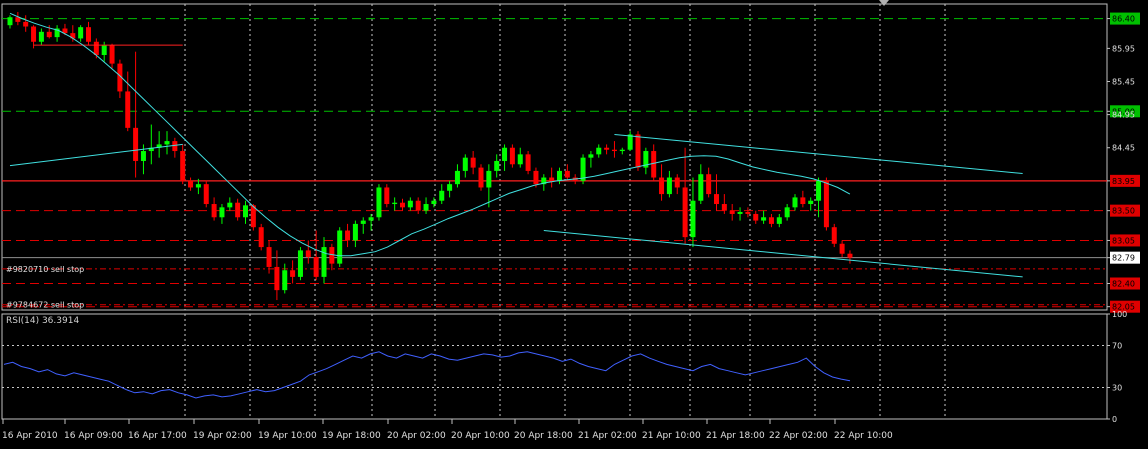 This screenshot has width=1148, height=449. What do you see at coordinates (1117, 346) in the screenshot?
I see `rsi-tick-label: 70` at bounding box center [1117, 346].